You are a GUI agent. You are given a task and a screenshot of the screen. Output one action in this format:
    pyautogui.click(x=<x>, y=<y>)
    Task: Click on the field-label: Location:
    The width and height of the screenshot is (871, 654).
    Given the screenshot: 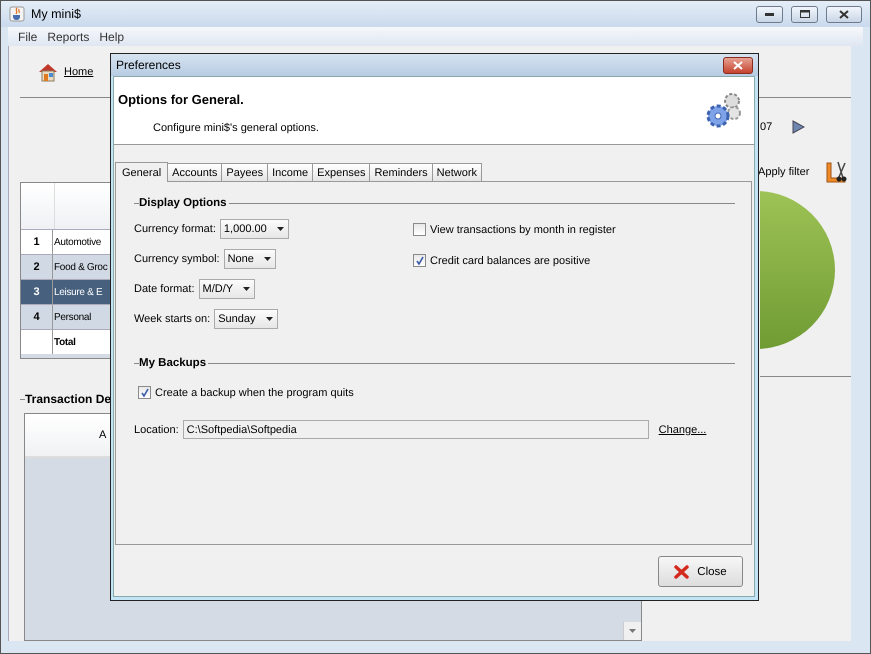 What is the action you would take?
    pyautogui.click(x=156, y=430)
    